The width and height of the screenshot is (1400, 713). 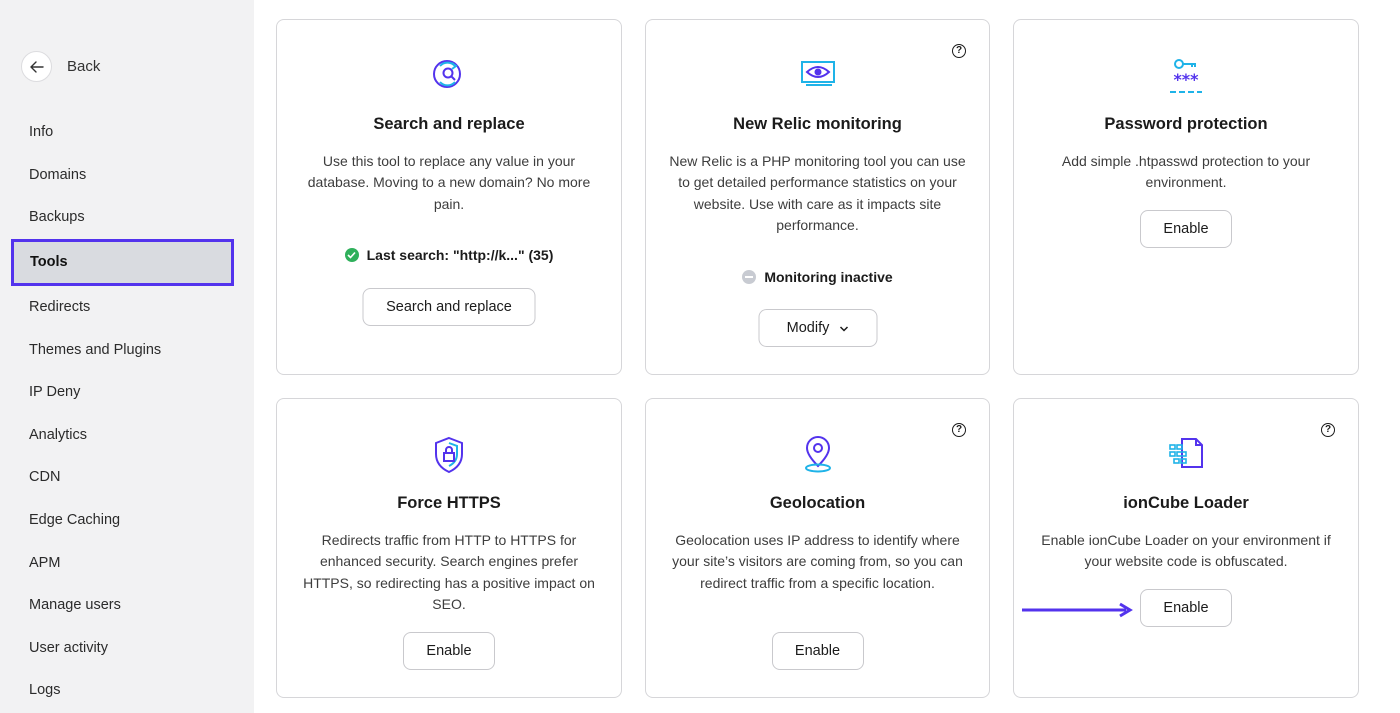 I want to click on sidebar-item-themes-plugins: Themes and Plugins, so click(x=126, y=349).